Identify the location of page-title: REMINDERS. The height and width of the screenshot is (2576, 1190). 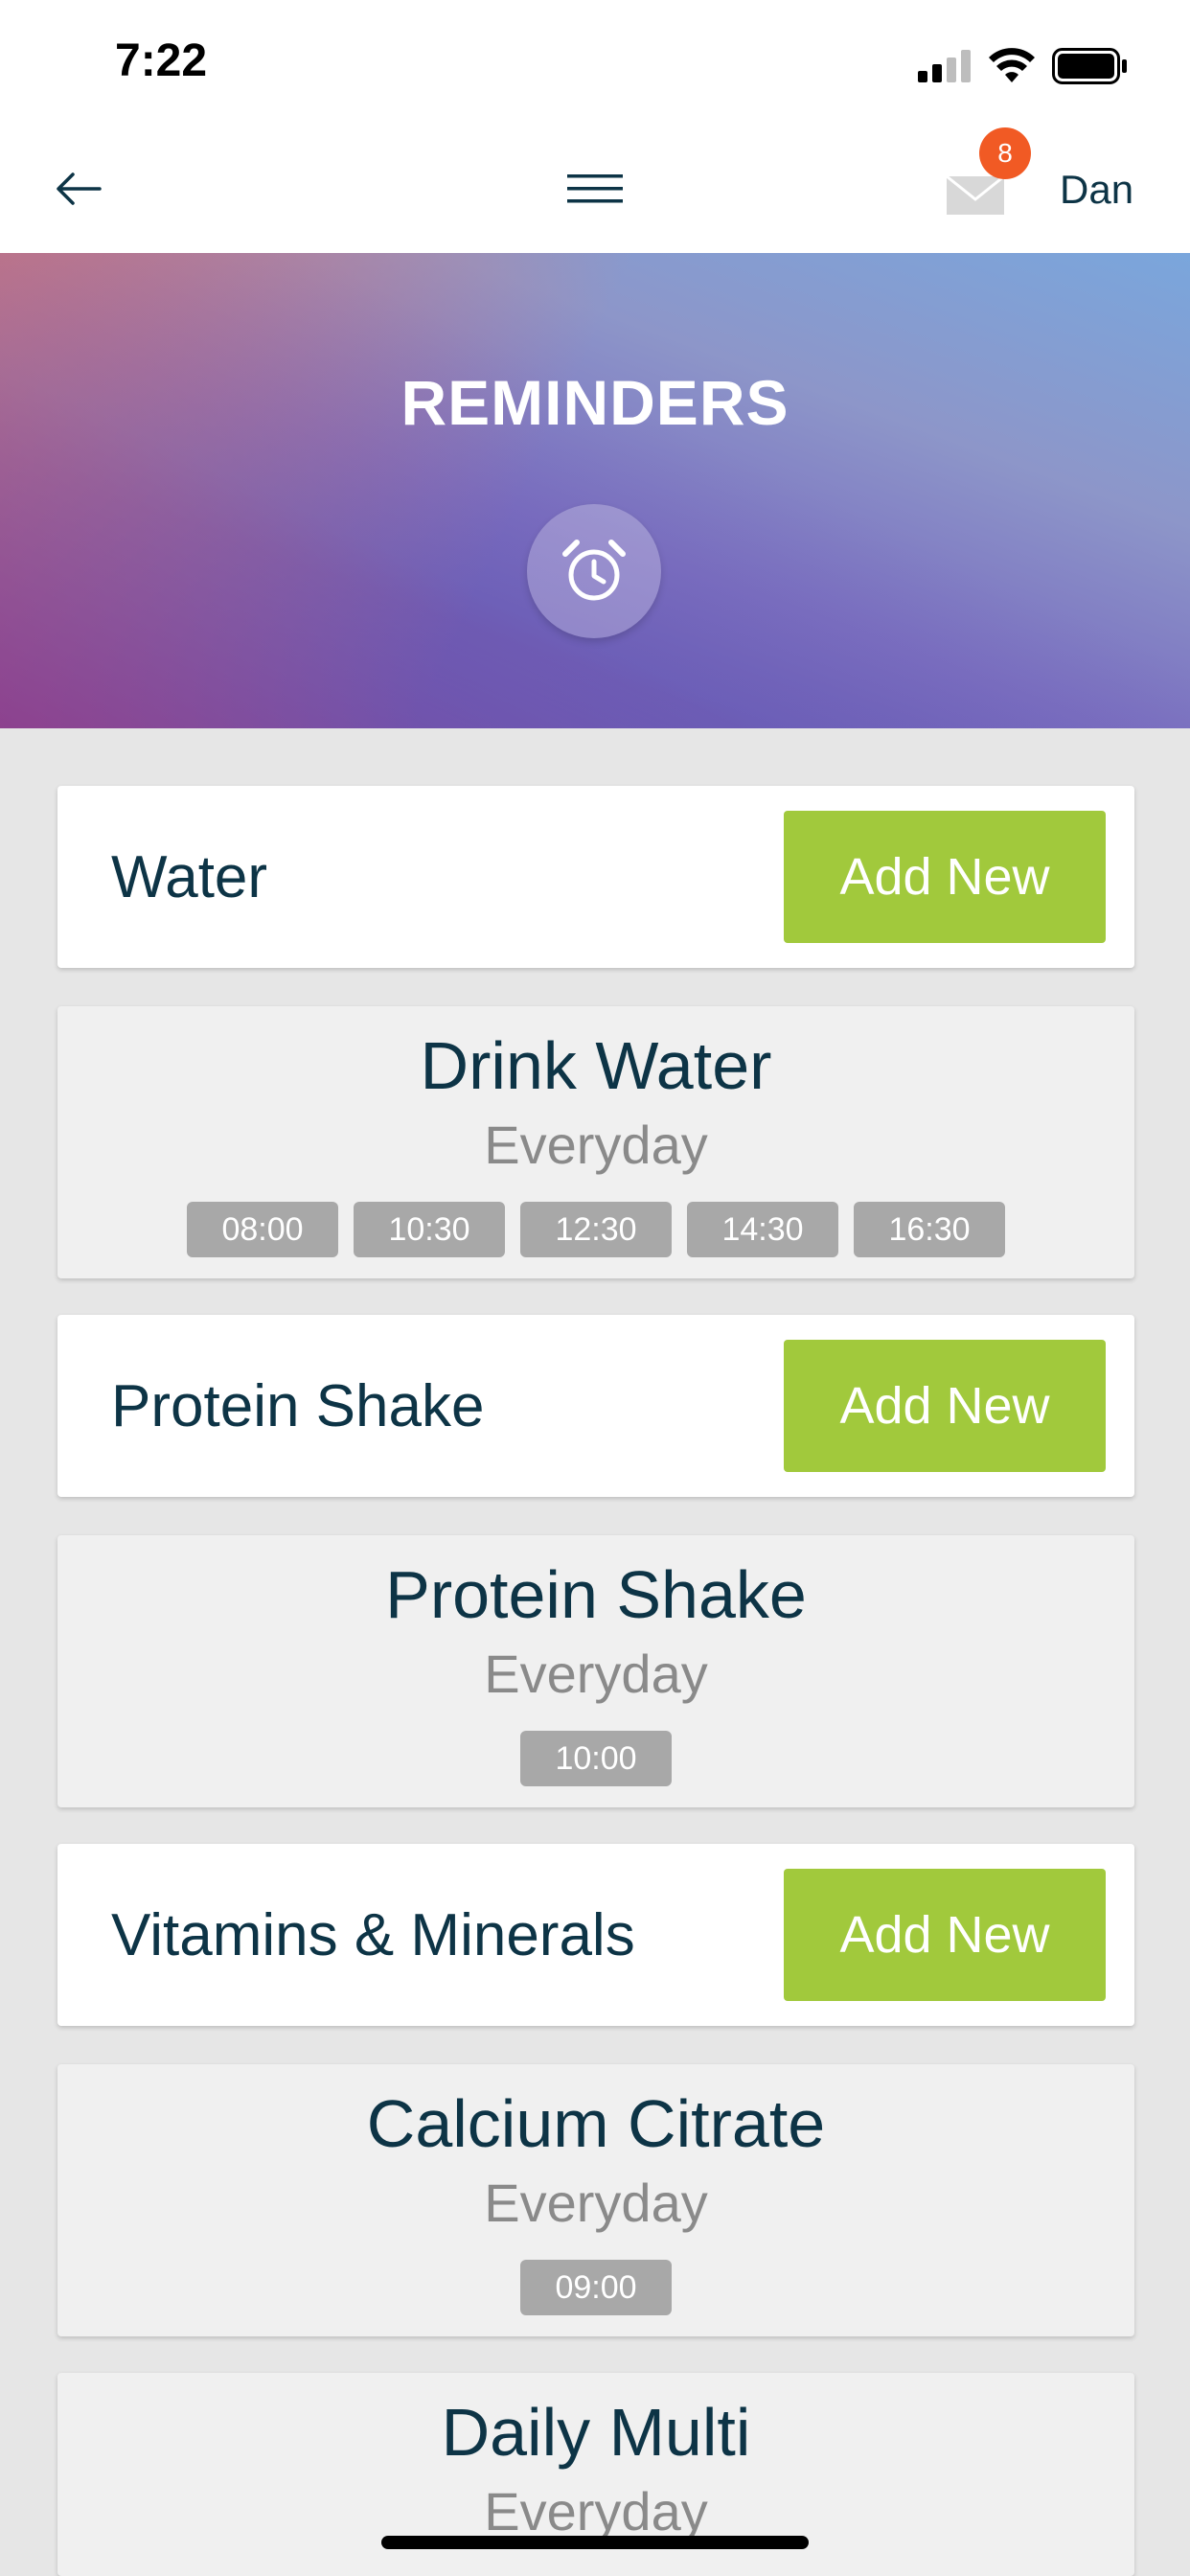
(595, 402).